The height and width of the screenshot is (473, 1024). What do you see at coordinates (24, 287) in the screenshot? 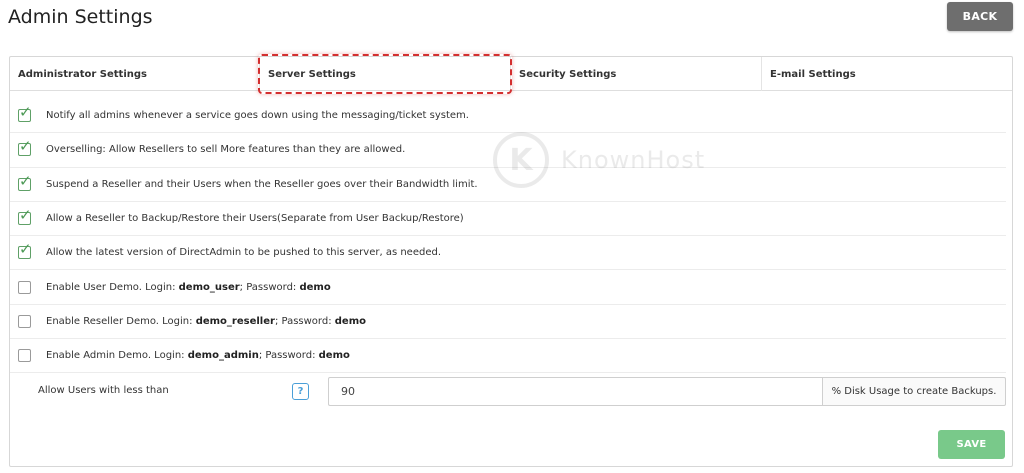
I see `user-demo-checkbox` at bounding box center [24, 287].